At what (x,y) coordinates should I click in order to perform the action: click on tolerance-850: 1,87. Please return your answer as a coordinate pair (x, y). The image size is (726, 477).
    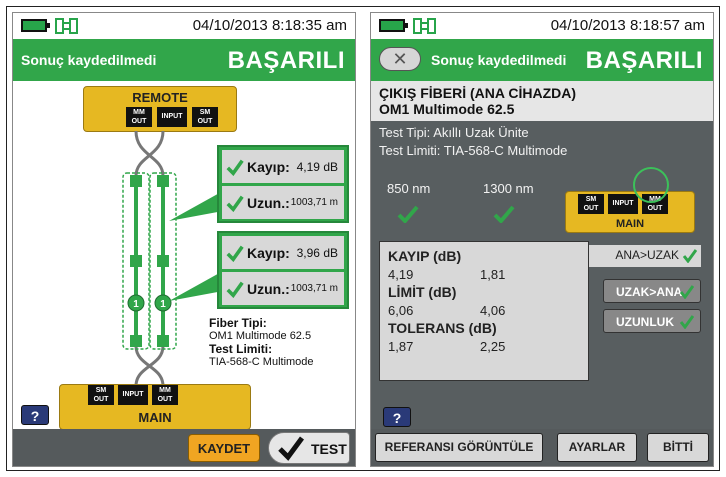
    Looking at the image, I should click on (401, 346).